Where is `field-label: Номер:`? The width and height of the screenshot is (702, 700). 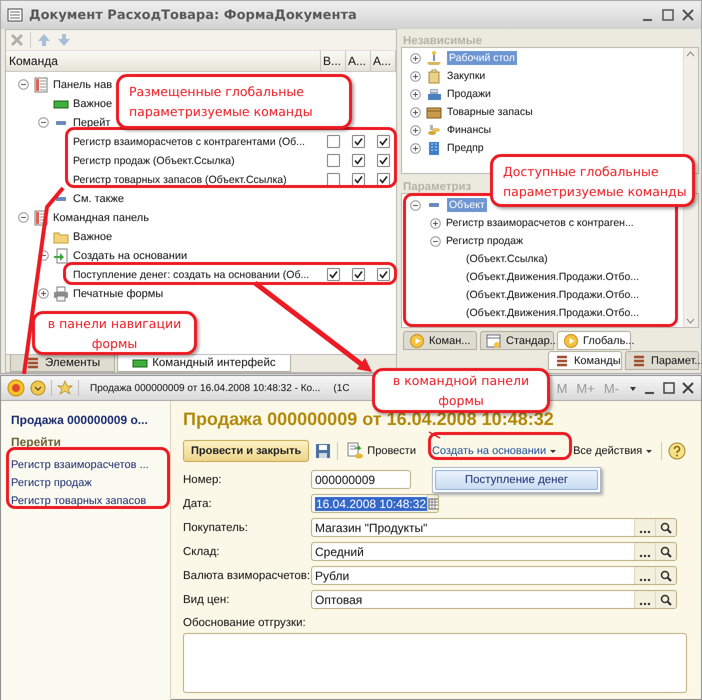
field-label: Номер: is located at coordinates (203, 480).